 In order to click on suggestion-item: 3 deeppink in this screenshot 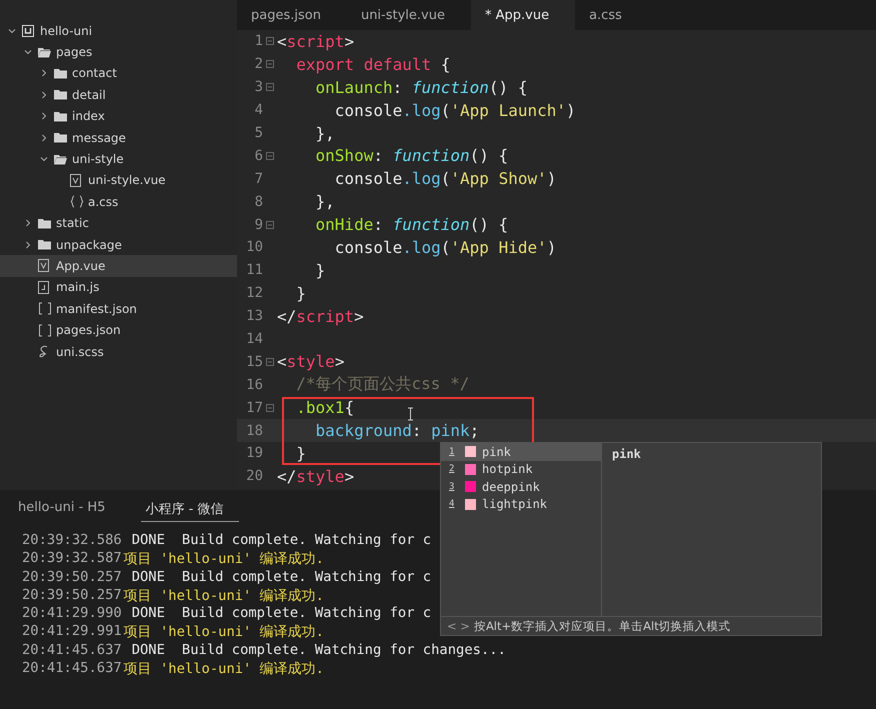, I will do `click(521, 487)`.